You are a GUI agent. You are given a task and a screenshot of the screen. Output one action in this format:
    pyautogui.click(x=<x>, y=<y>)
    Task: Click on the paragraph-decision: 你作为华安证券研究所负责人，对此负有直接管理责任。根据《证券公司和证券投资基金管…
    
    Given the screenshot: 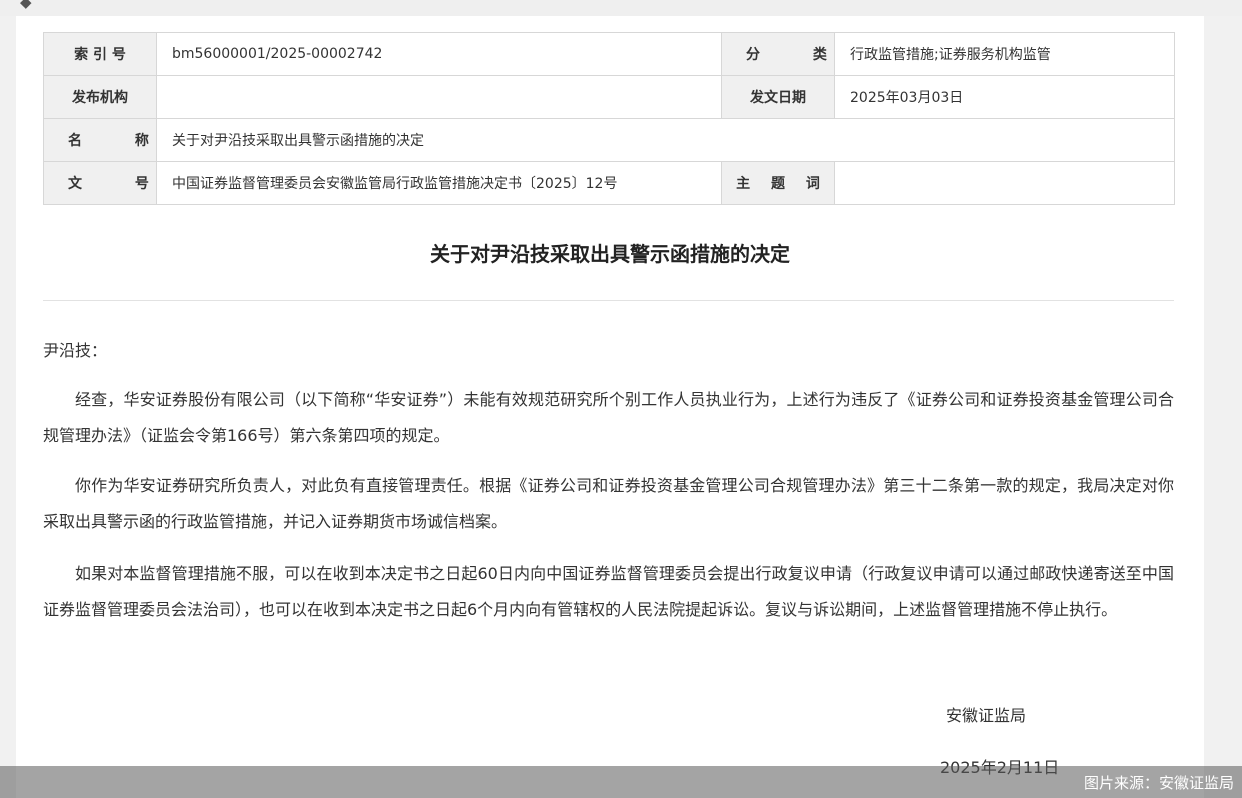 What is the action you would take?
    pyautogui.click(x=608, y=503)
    